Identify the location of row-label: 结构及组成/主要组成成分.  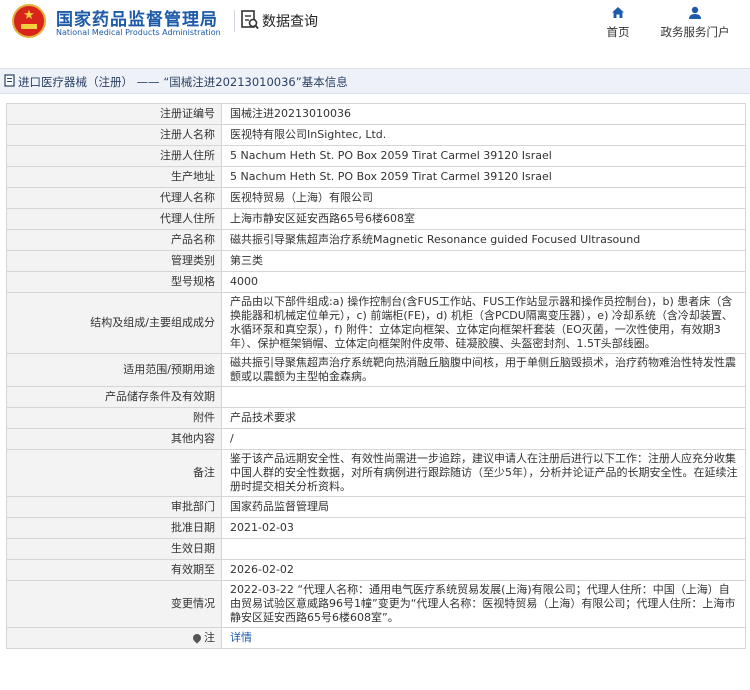
(114, 323).